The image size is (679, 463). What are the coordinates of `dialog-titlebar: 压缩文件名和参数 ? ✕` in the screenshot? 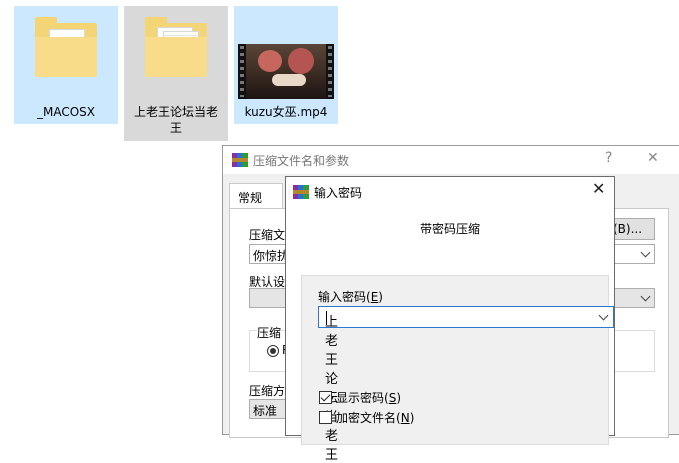 It's located at (451, 160).